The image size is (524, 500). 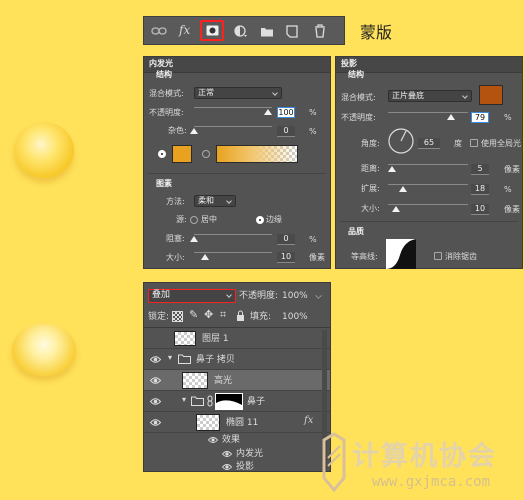 What do you see at coordinates (210, 401) in the screenshot?
I see `mask-link-icon` at bounding box center [210, 401].